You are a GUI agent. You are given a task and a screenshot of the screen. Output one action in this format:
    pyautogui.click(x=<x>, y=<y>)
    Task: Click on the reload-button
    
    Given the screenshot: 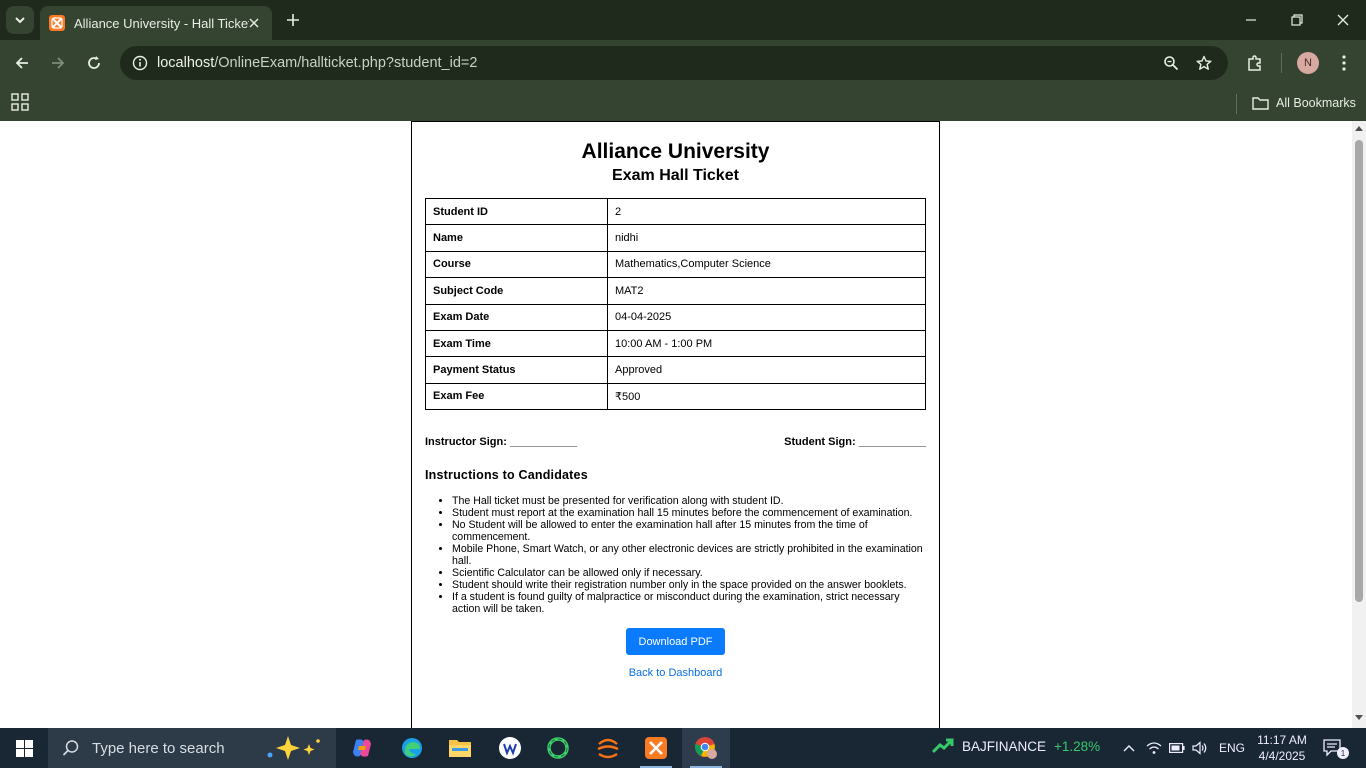 What is the action you would take?
    pyautogui.click(x=94, y=63)
    